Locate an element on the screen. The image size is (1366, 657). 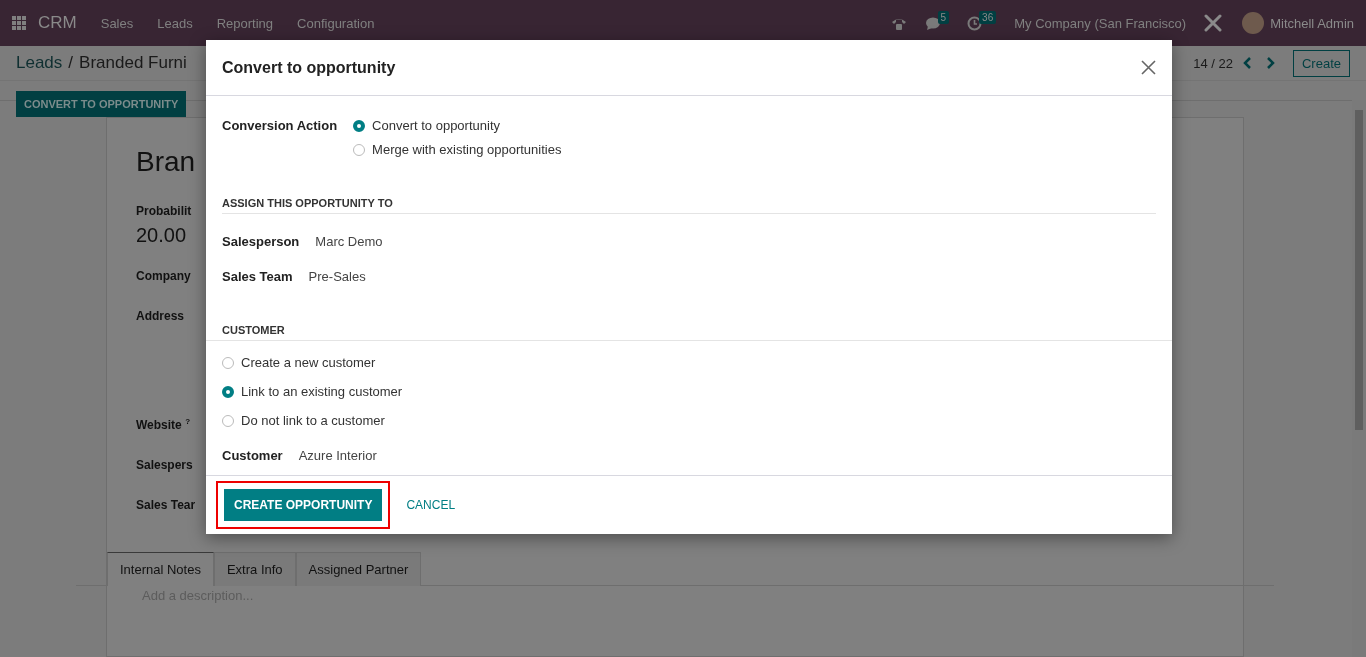
phone-icon is located at coordinates (898, 23).